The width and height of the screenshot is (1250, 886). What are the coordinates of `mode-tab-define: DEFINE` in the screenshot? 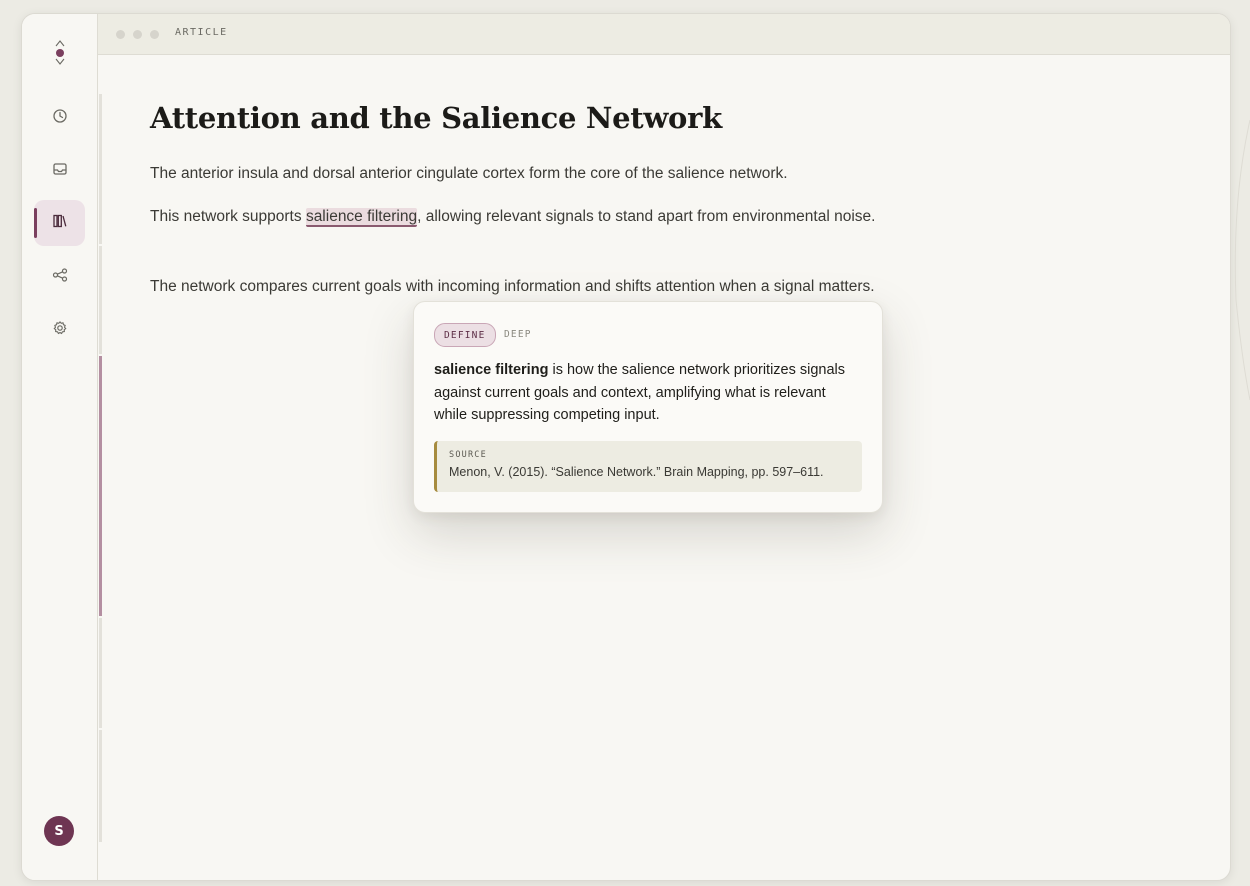 It's located at (465, 335).